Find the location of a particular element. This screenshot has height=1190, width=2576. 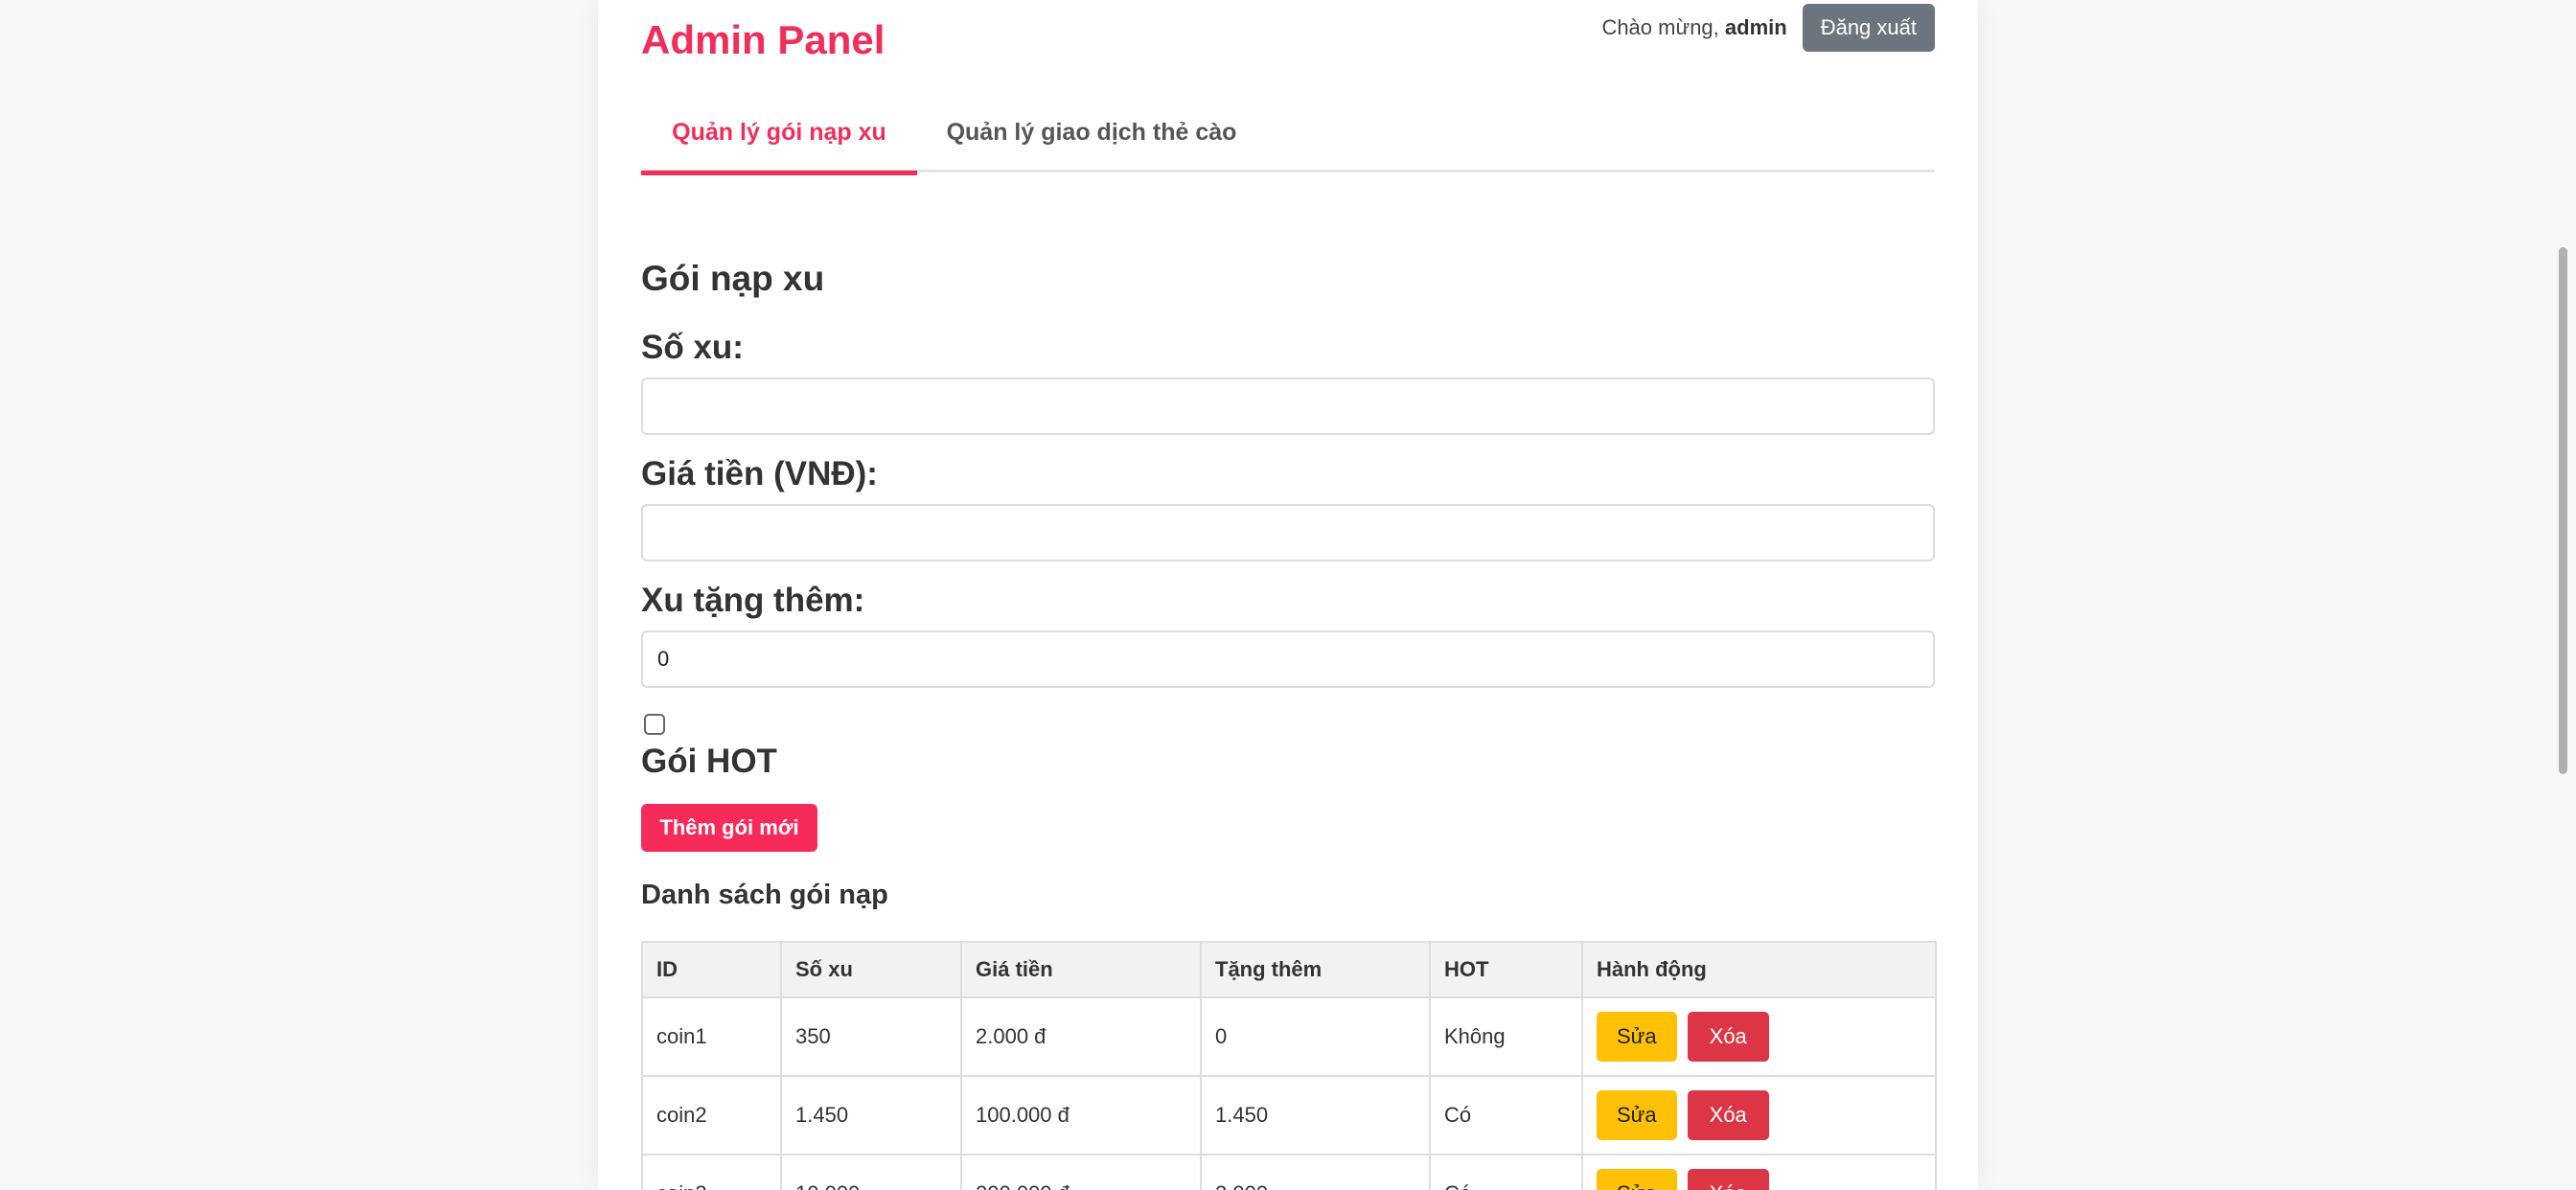

cell-bonus: 0 is located at coordinates (1315, 1037).